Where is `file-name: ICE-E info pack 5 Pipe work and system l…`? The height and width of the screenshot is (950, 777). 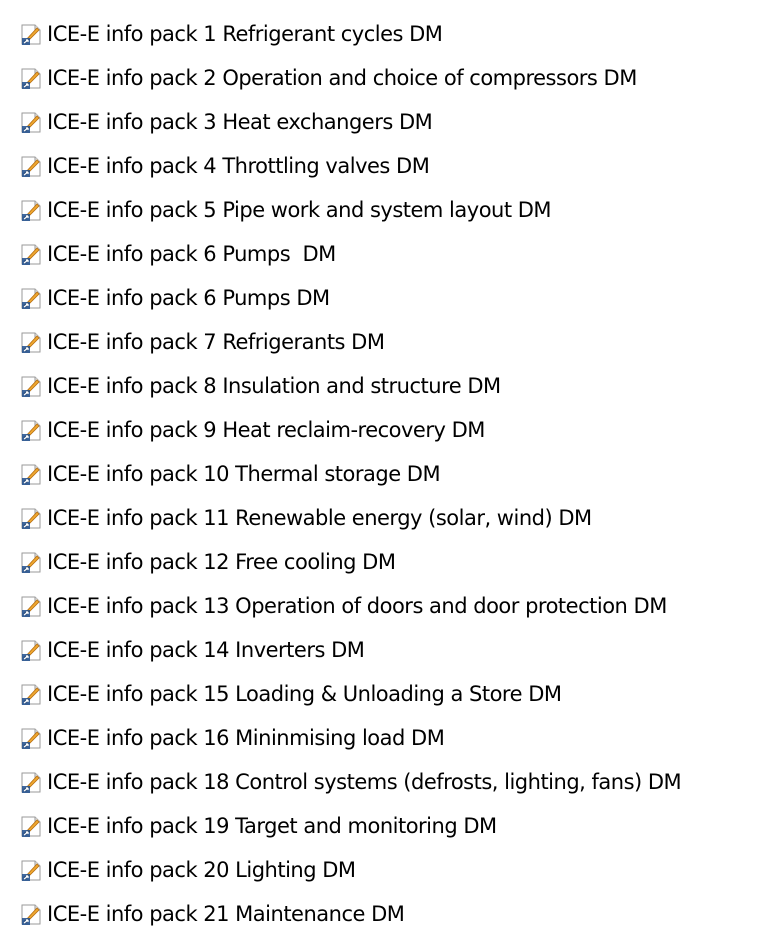 file-name: ICE-E info pack 5 Pipe work and system l… is located at coordinates (299, 210).